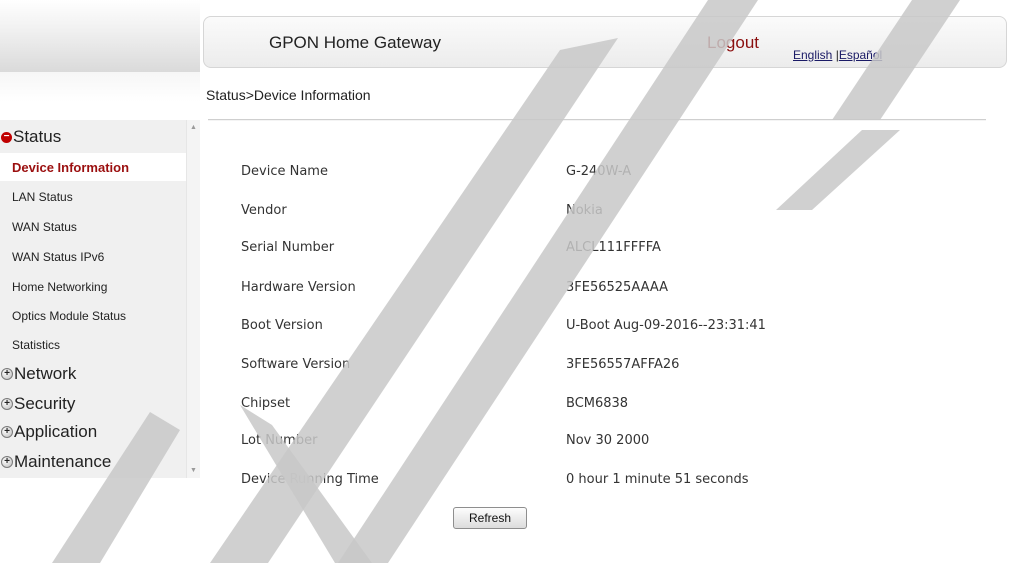  I want to click on sidebar-group-application: + Application, so click(93, 432).